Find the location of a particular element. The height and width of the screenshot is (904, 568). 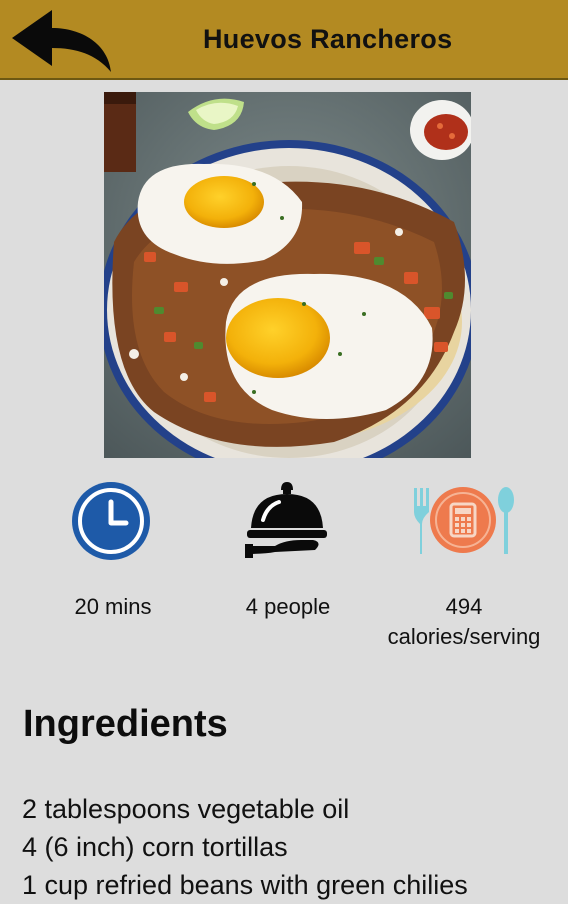

calories-unit: calories/serving is located at coordinates (464, 636).